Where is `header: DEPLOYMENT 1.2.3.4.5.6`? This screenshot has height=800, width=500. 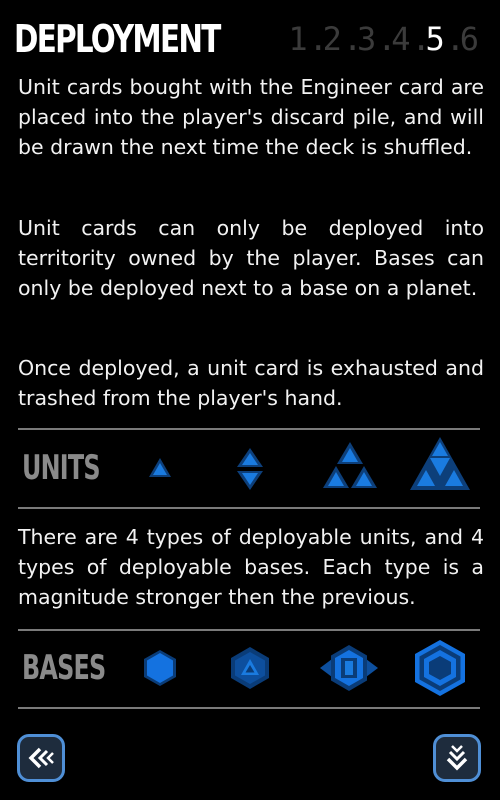 header: DEPLOYMENT 1.2.3.4.5.6 is located at coordinates (250, 36).